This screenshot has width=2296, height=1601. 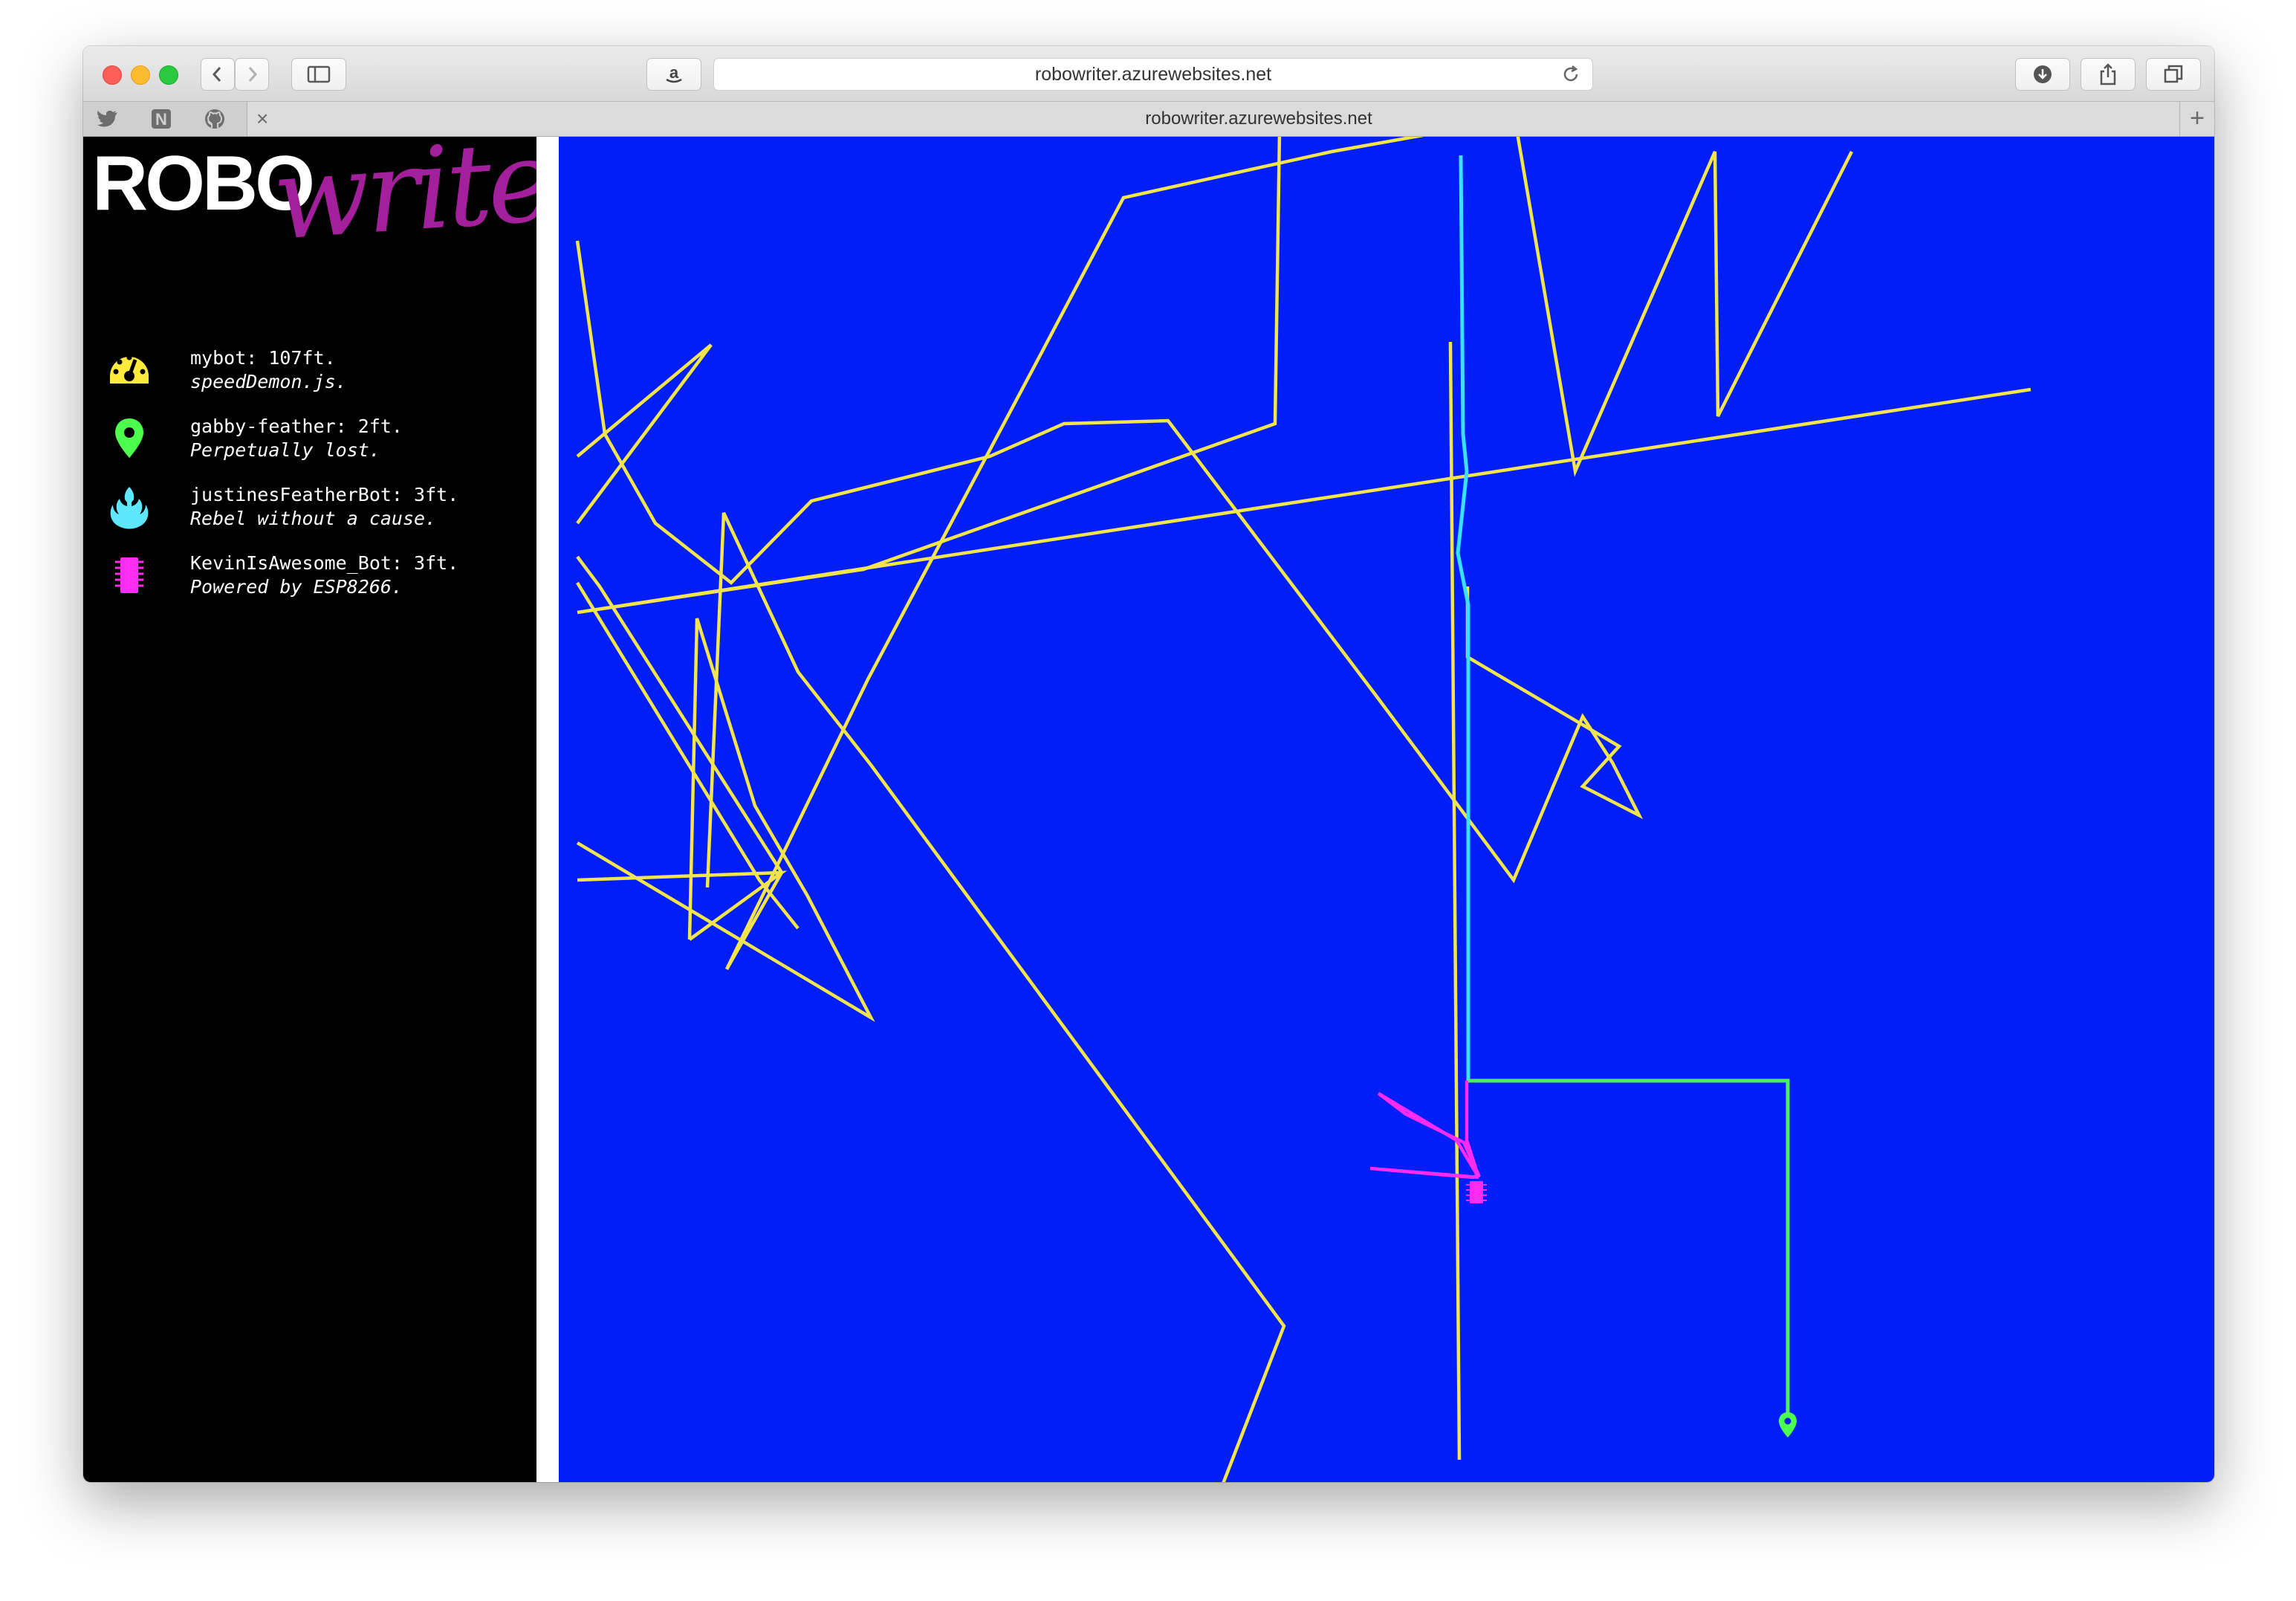 I want to click on bot-name-distance: justinesFeatherBot: 3ft., so click(x=324, y=494).